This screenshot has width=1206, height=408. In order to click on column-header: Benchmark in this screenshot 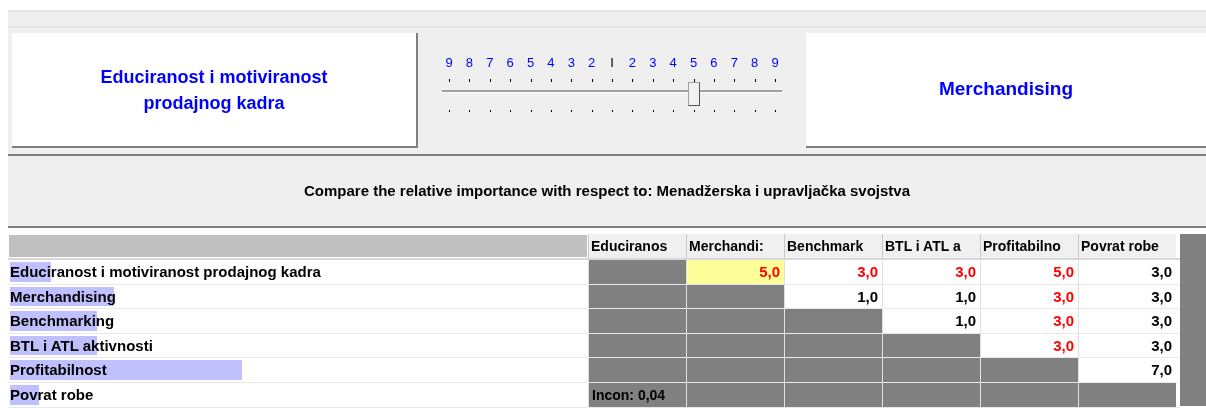, I will do `click(833, 246)`.